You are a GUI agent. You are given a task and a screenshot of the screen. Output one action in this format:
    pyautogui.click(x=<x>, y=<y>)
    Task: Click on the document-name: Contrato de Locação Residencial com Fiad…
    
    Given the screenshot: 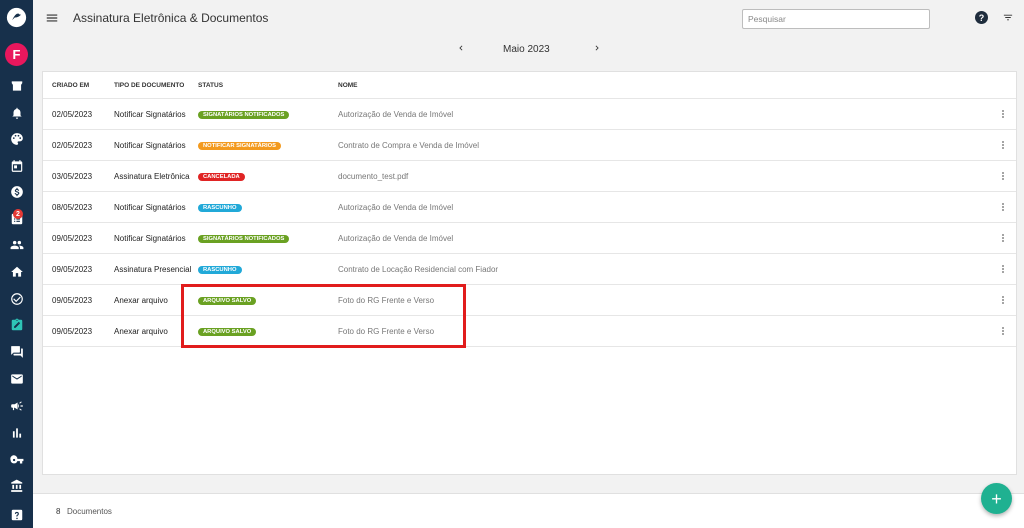 What is the action you would take?
    pyautogui.click(x=418, y=269)
    